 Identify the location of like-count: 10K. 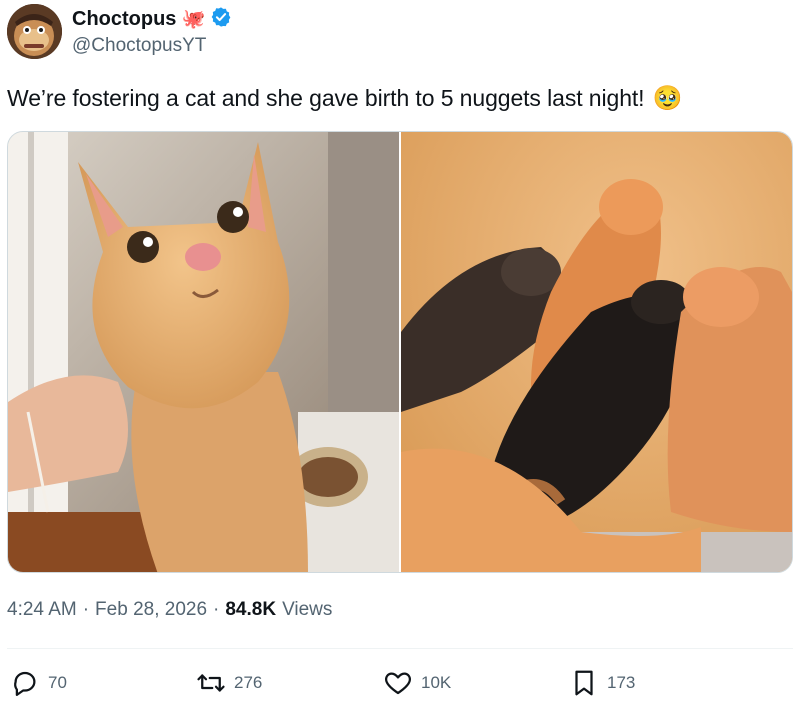
(436, 682).